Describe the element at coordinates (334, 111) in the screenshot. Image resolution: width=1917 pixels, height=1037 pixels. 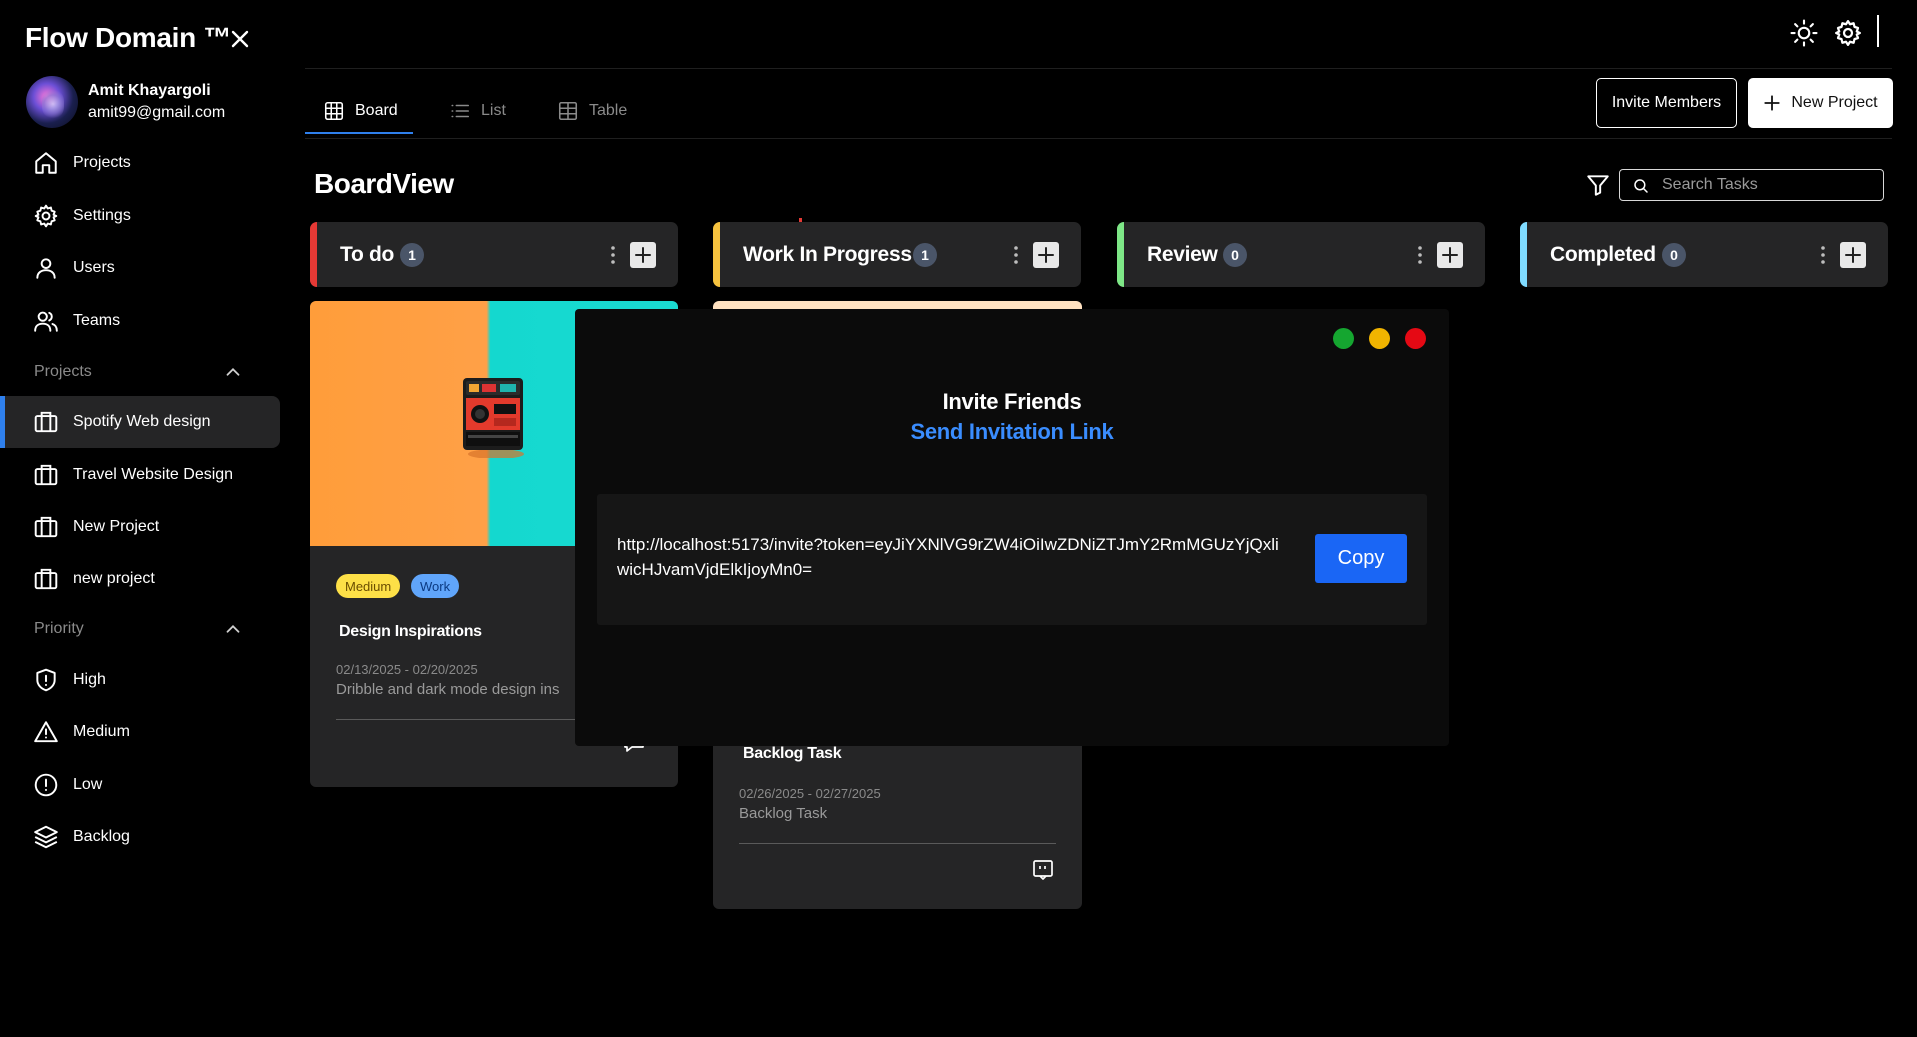
I see `grid-icon` at that location.